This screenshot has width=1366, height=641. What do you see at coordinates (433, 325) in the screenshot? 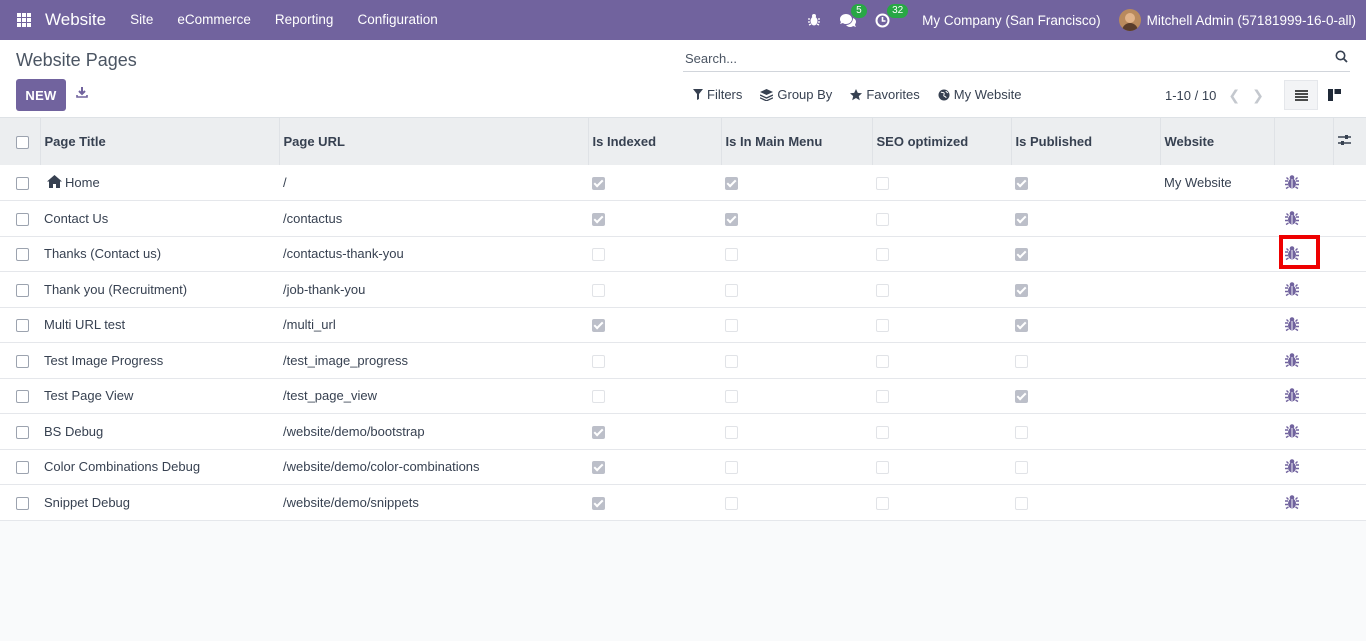
I see `page-url-cell: /multi_url` at bounding box center [433, 325].